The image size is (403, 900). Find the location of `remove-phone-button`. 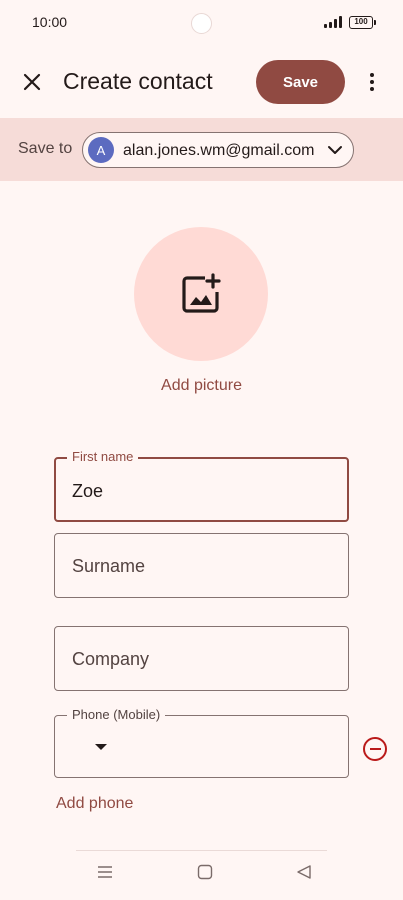

remove-phone-button is located at coordinates (375, 749).